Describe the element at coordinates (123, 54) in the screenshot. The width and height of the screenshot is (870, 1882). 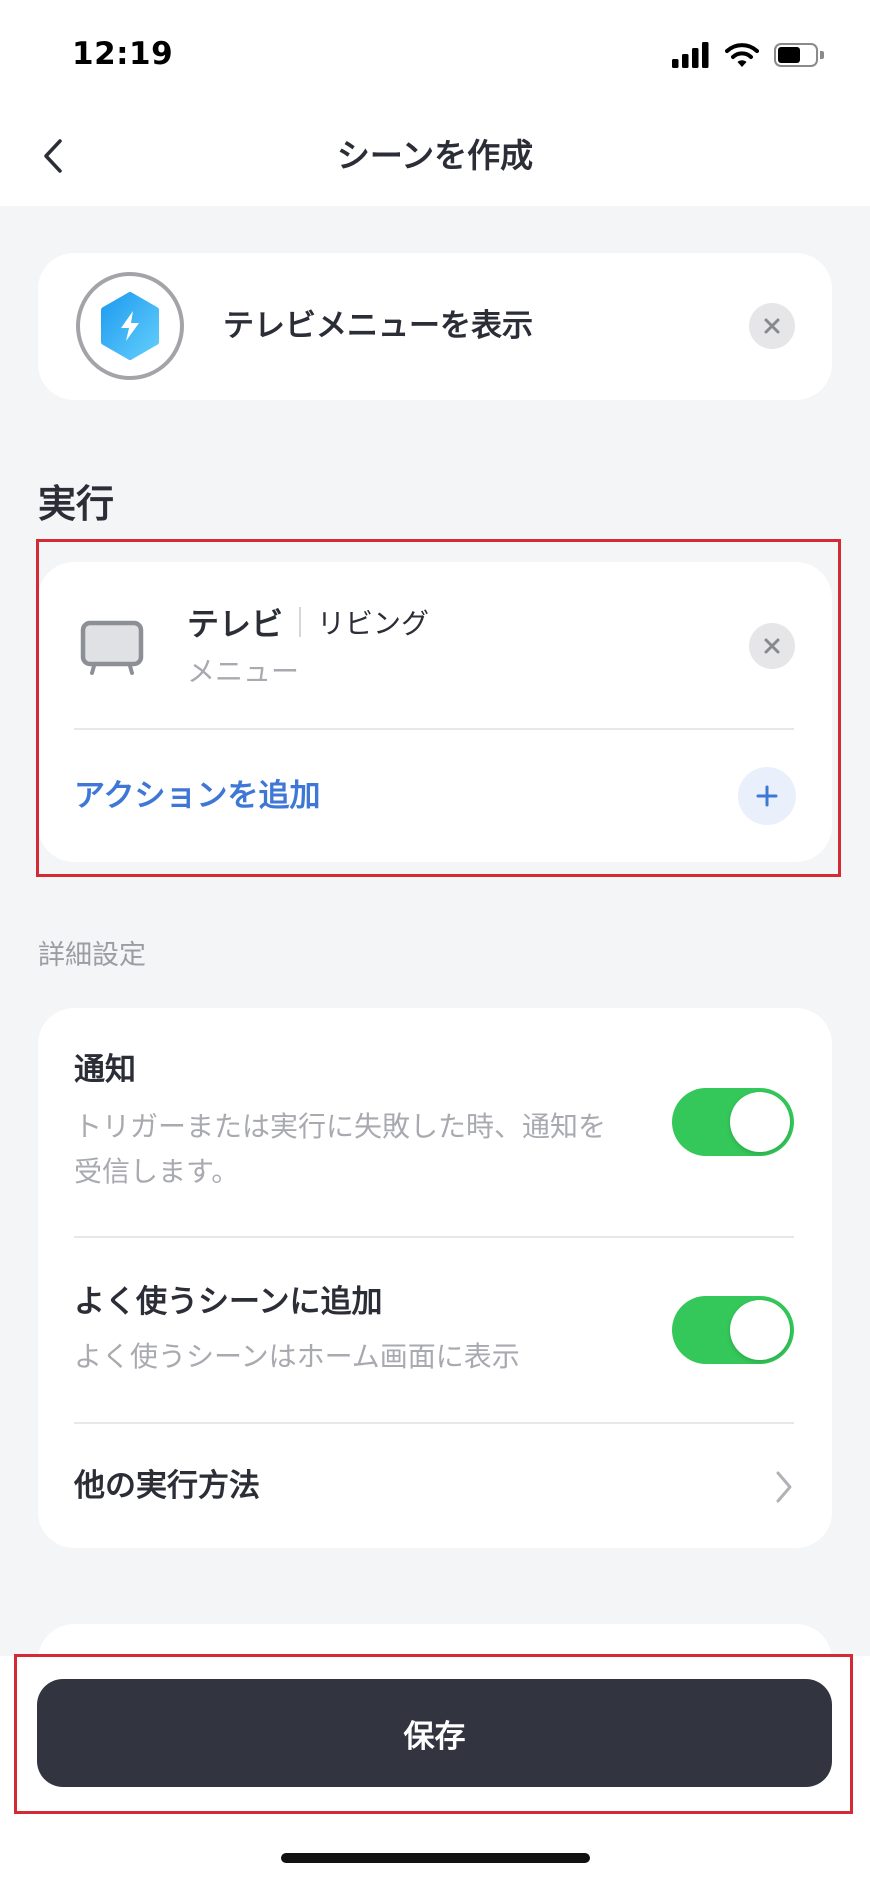
I see `status-time: 12:19` at that location.